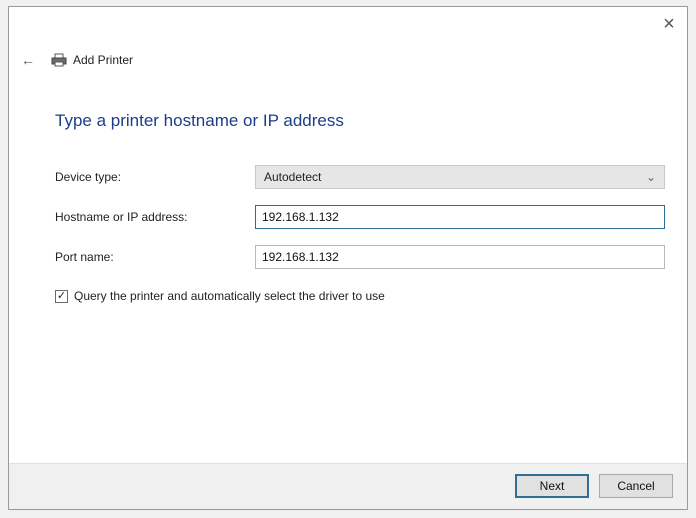  Describe the element at coordinates (121, 217) in the screenshot. I see `hostname-label: Hostname or IP address:` at that location.